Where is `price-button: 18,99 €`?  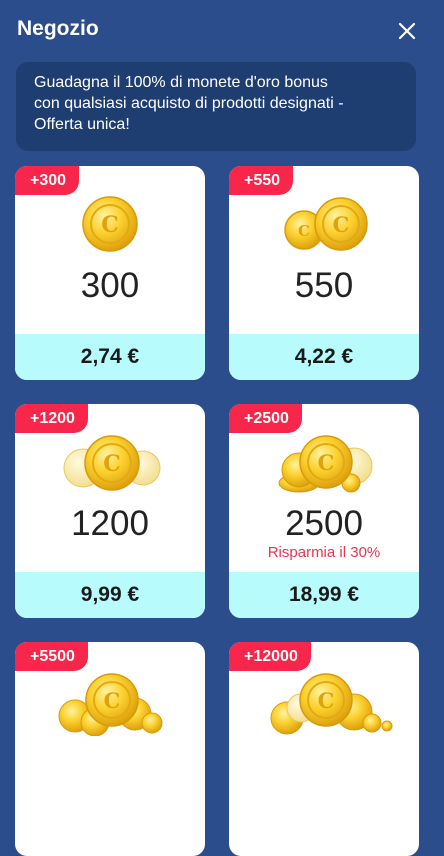
price-button: 18,99 € is located at coordinates (324, 595).